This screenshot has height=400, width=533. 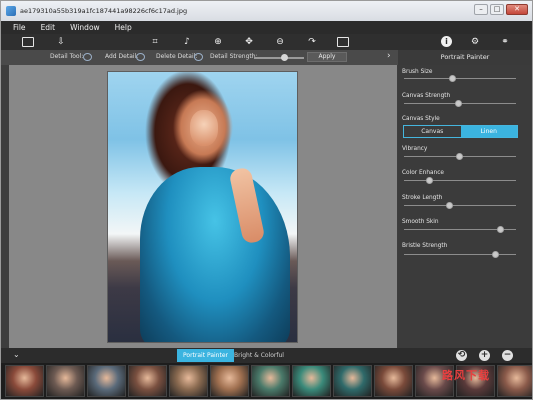 What do you see at coordinates (266, 27) in the screenshot?
I see `menu-bar: File Edit Window Help` at bounding box center [266, 27].